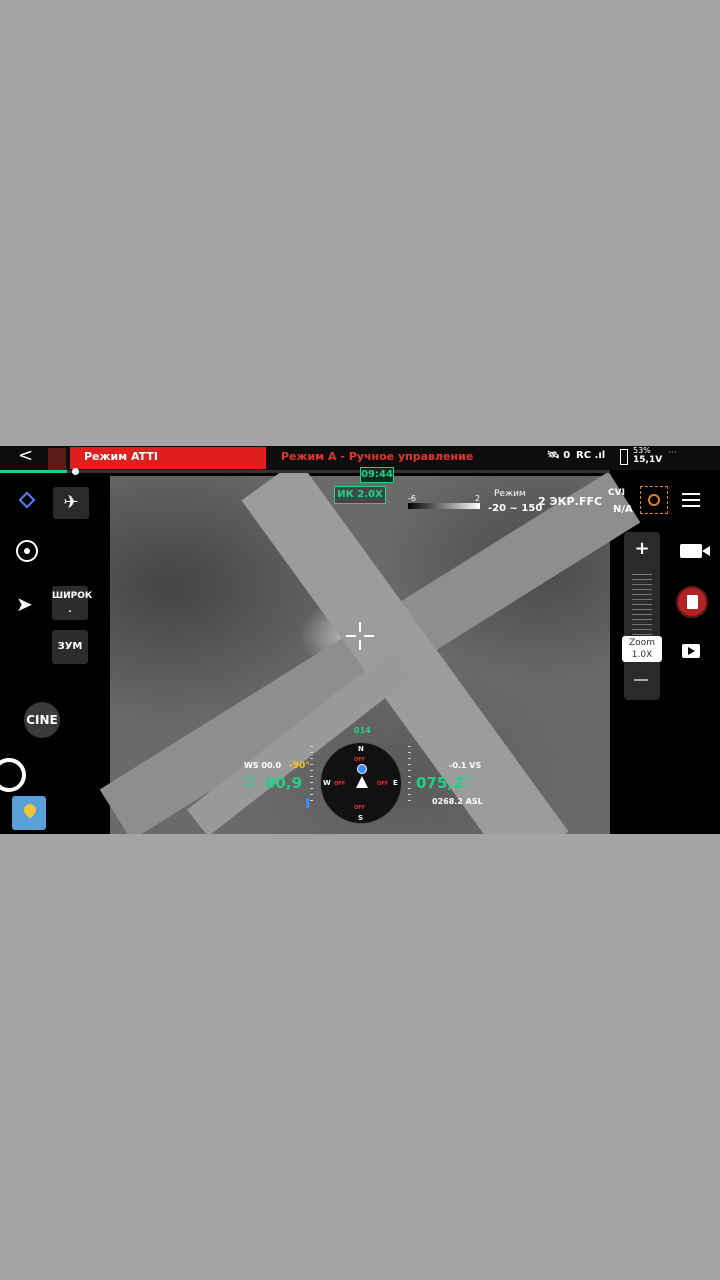  Describe the element at coordinates (624, 457) in the screenshot. I see `battery-icon` at that location.